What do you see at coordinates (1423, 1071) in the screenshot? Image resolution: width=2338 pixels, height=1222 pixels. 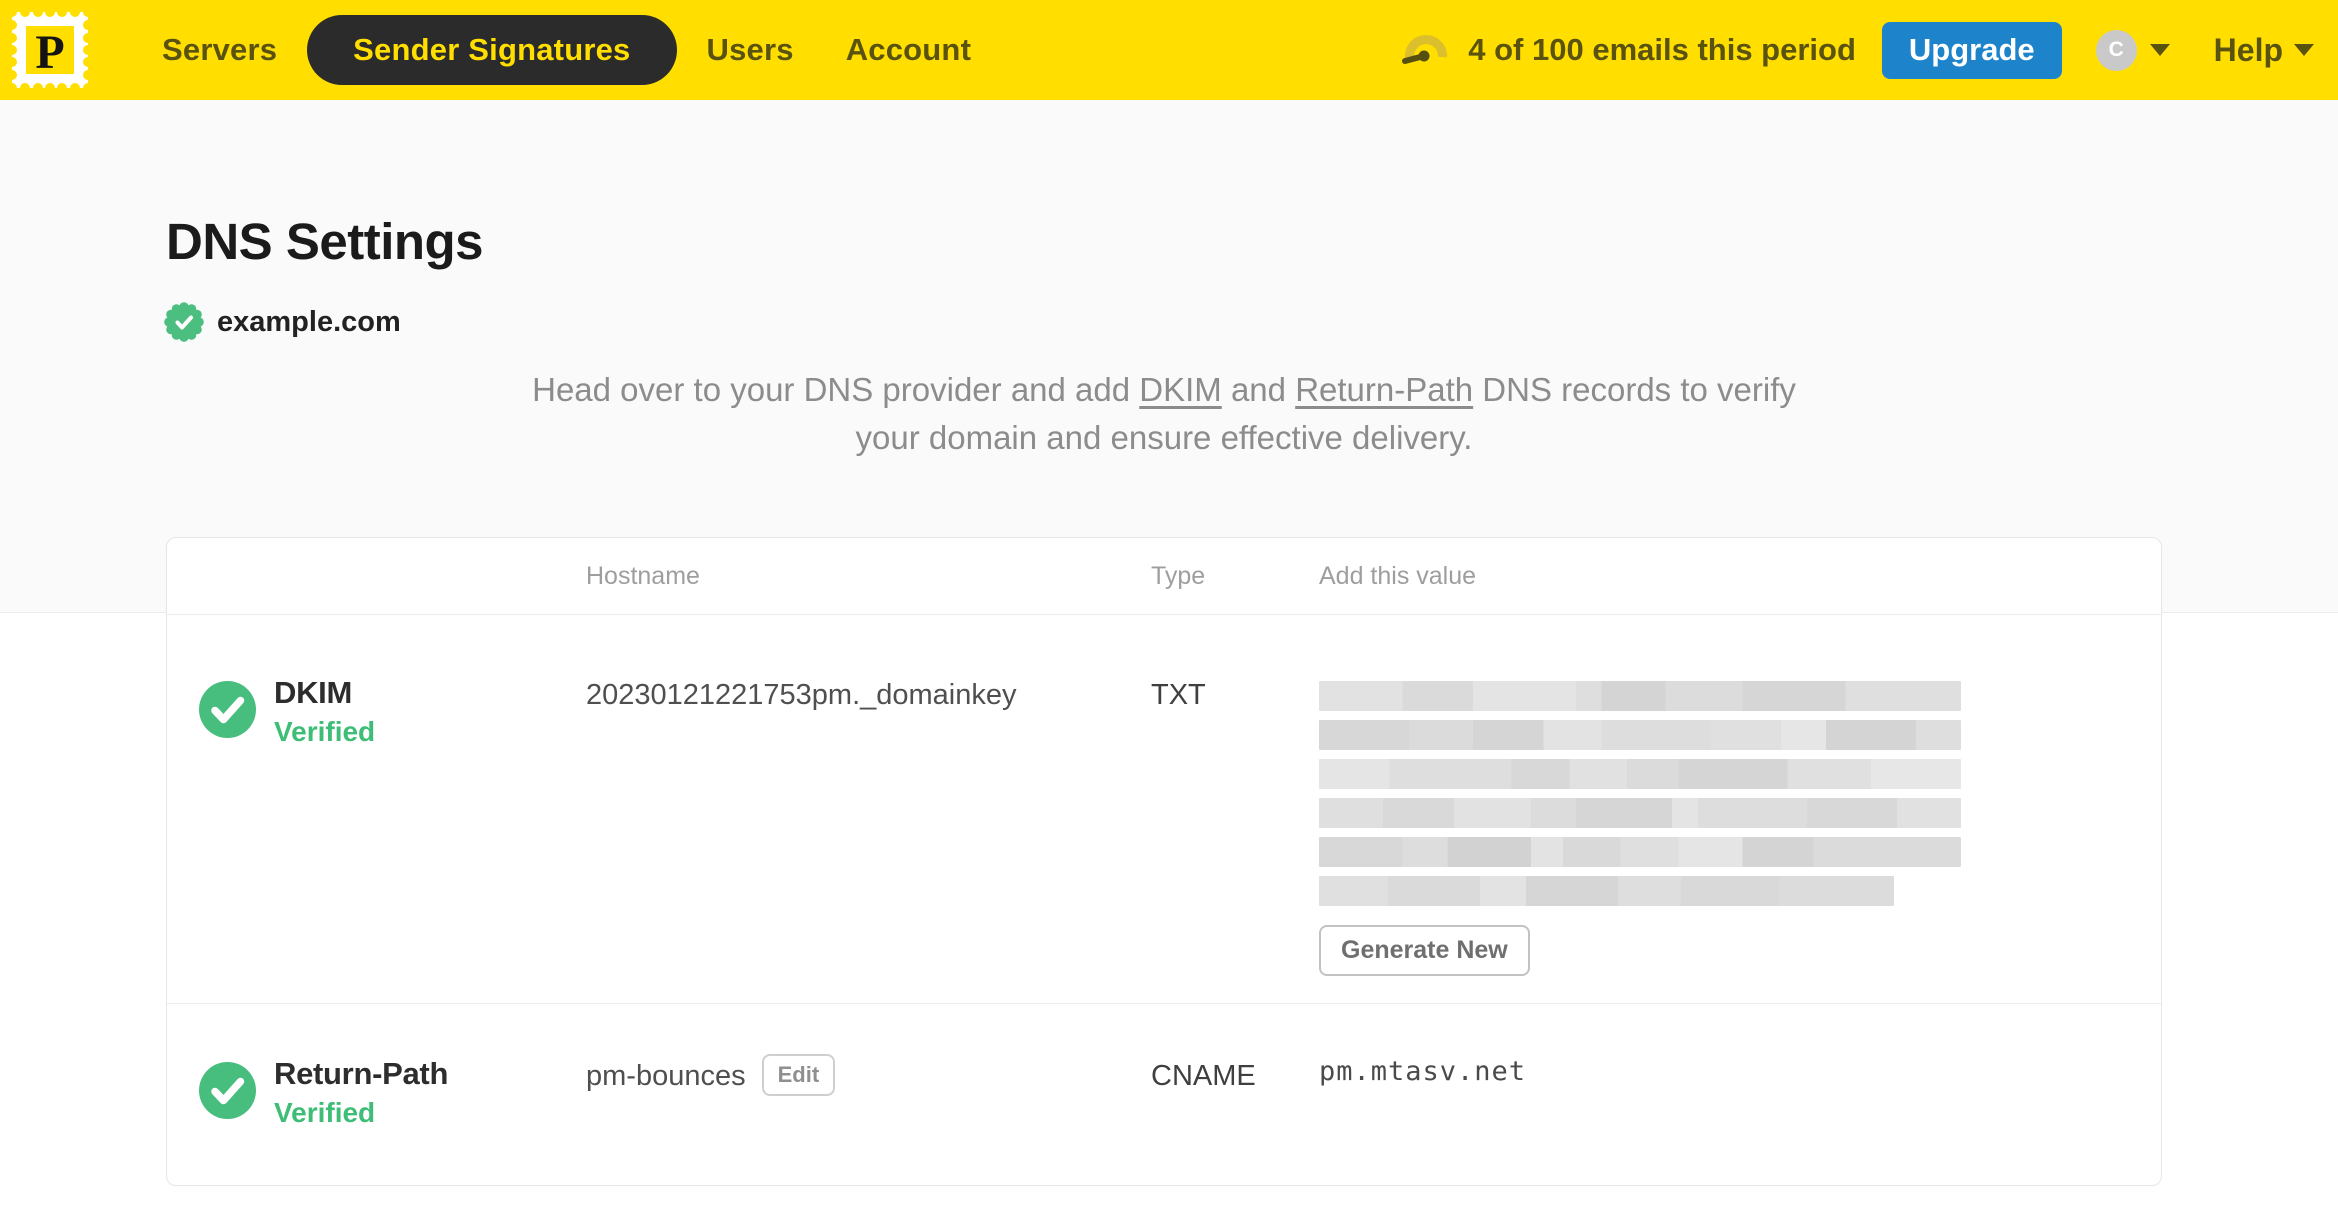 I see `record-value: pm.mtasv.net` at bounding box center [1423, 1071].